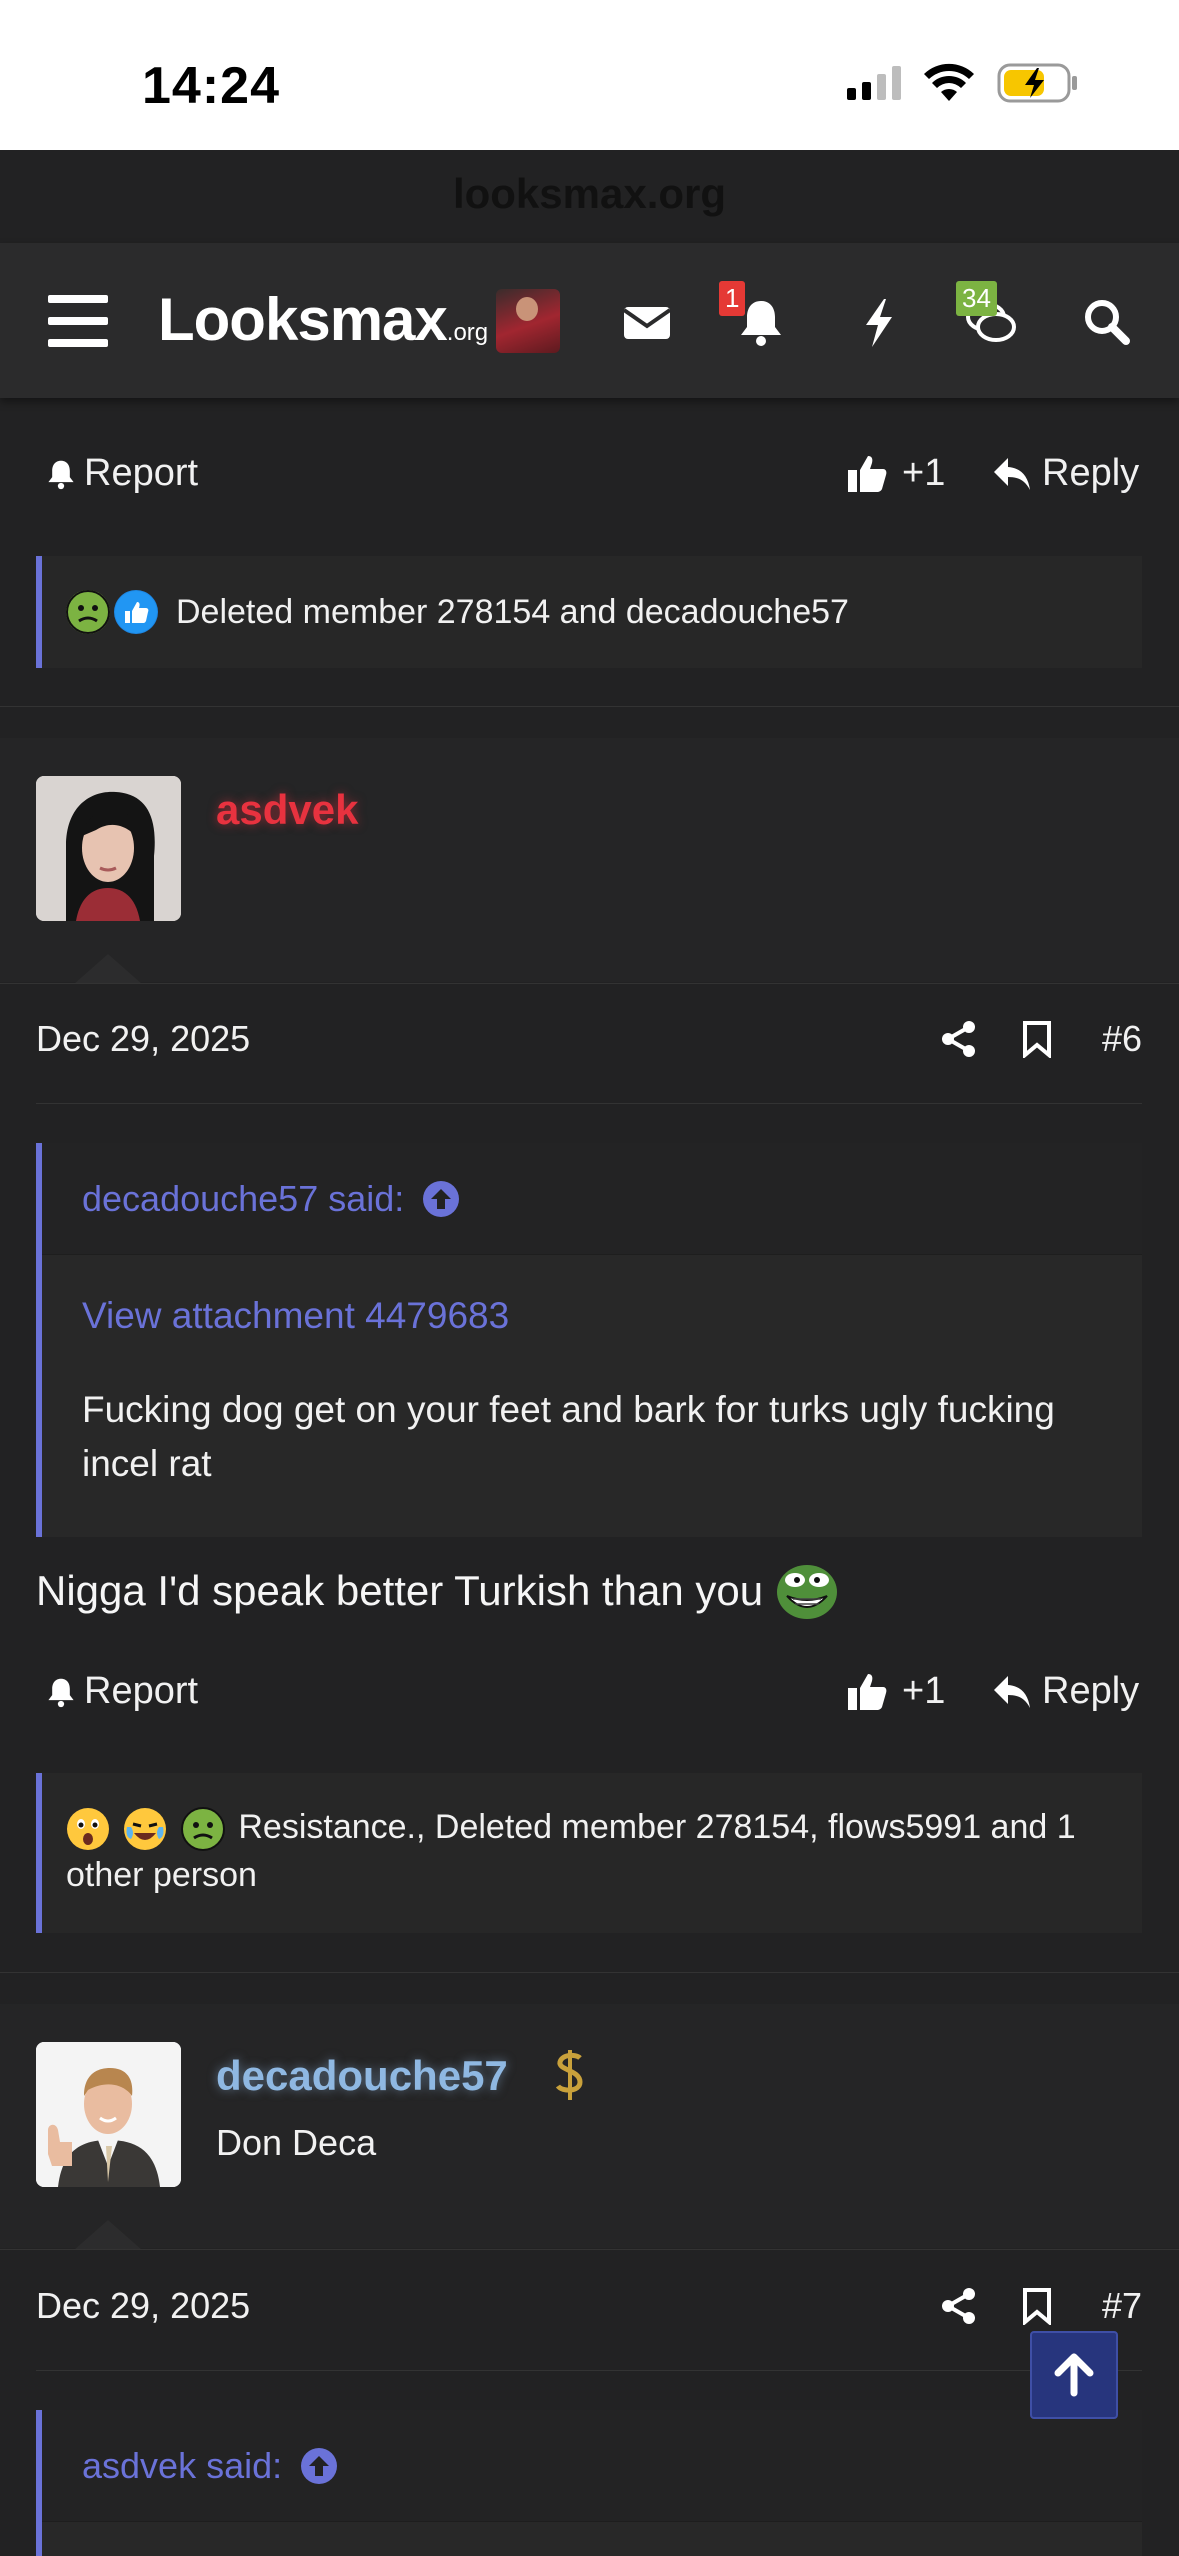  I want to click on quote-header: asdvek said:, so click(592, 2466).